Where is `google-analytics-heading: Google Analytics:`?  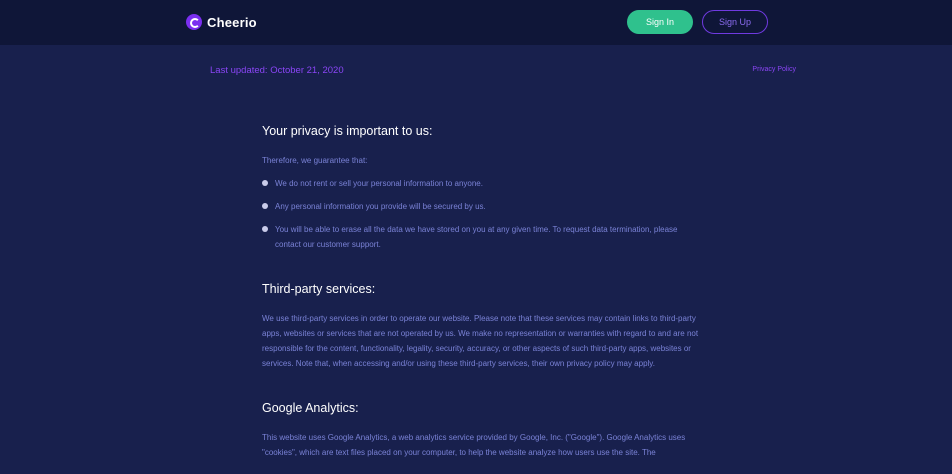 google-analytics-heading: Google Analytics: is located at coordinates (310, 408).